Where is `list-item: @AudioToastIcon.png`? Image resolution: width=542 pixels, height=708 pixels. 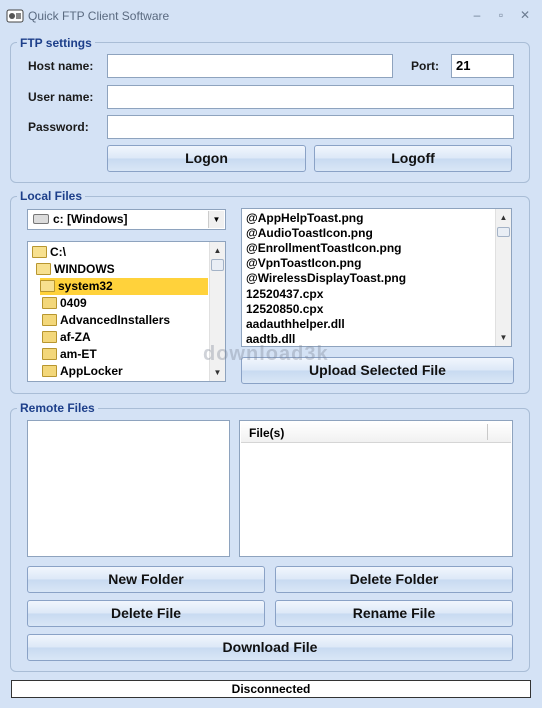 list-item: @AudioToastIcon.png is located at coordinates (309, 233).